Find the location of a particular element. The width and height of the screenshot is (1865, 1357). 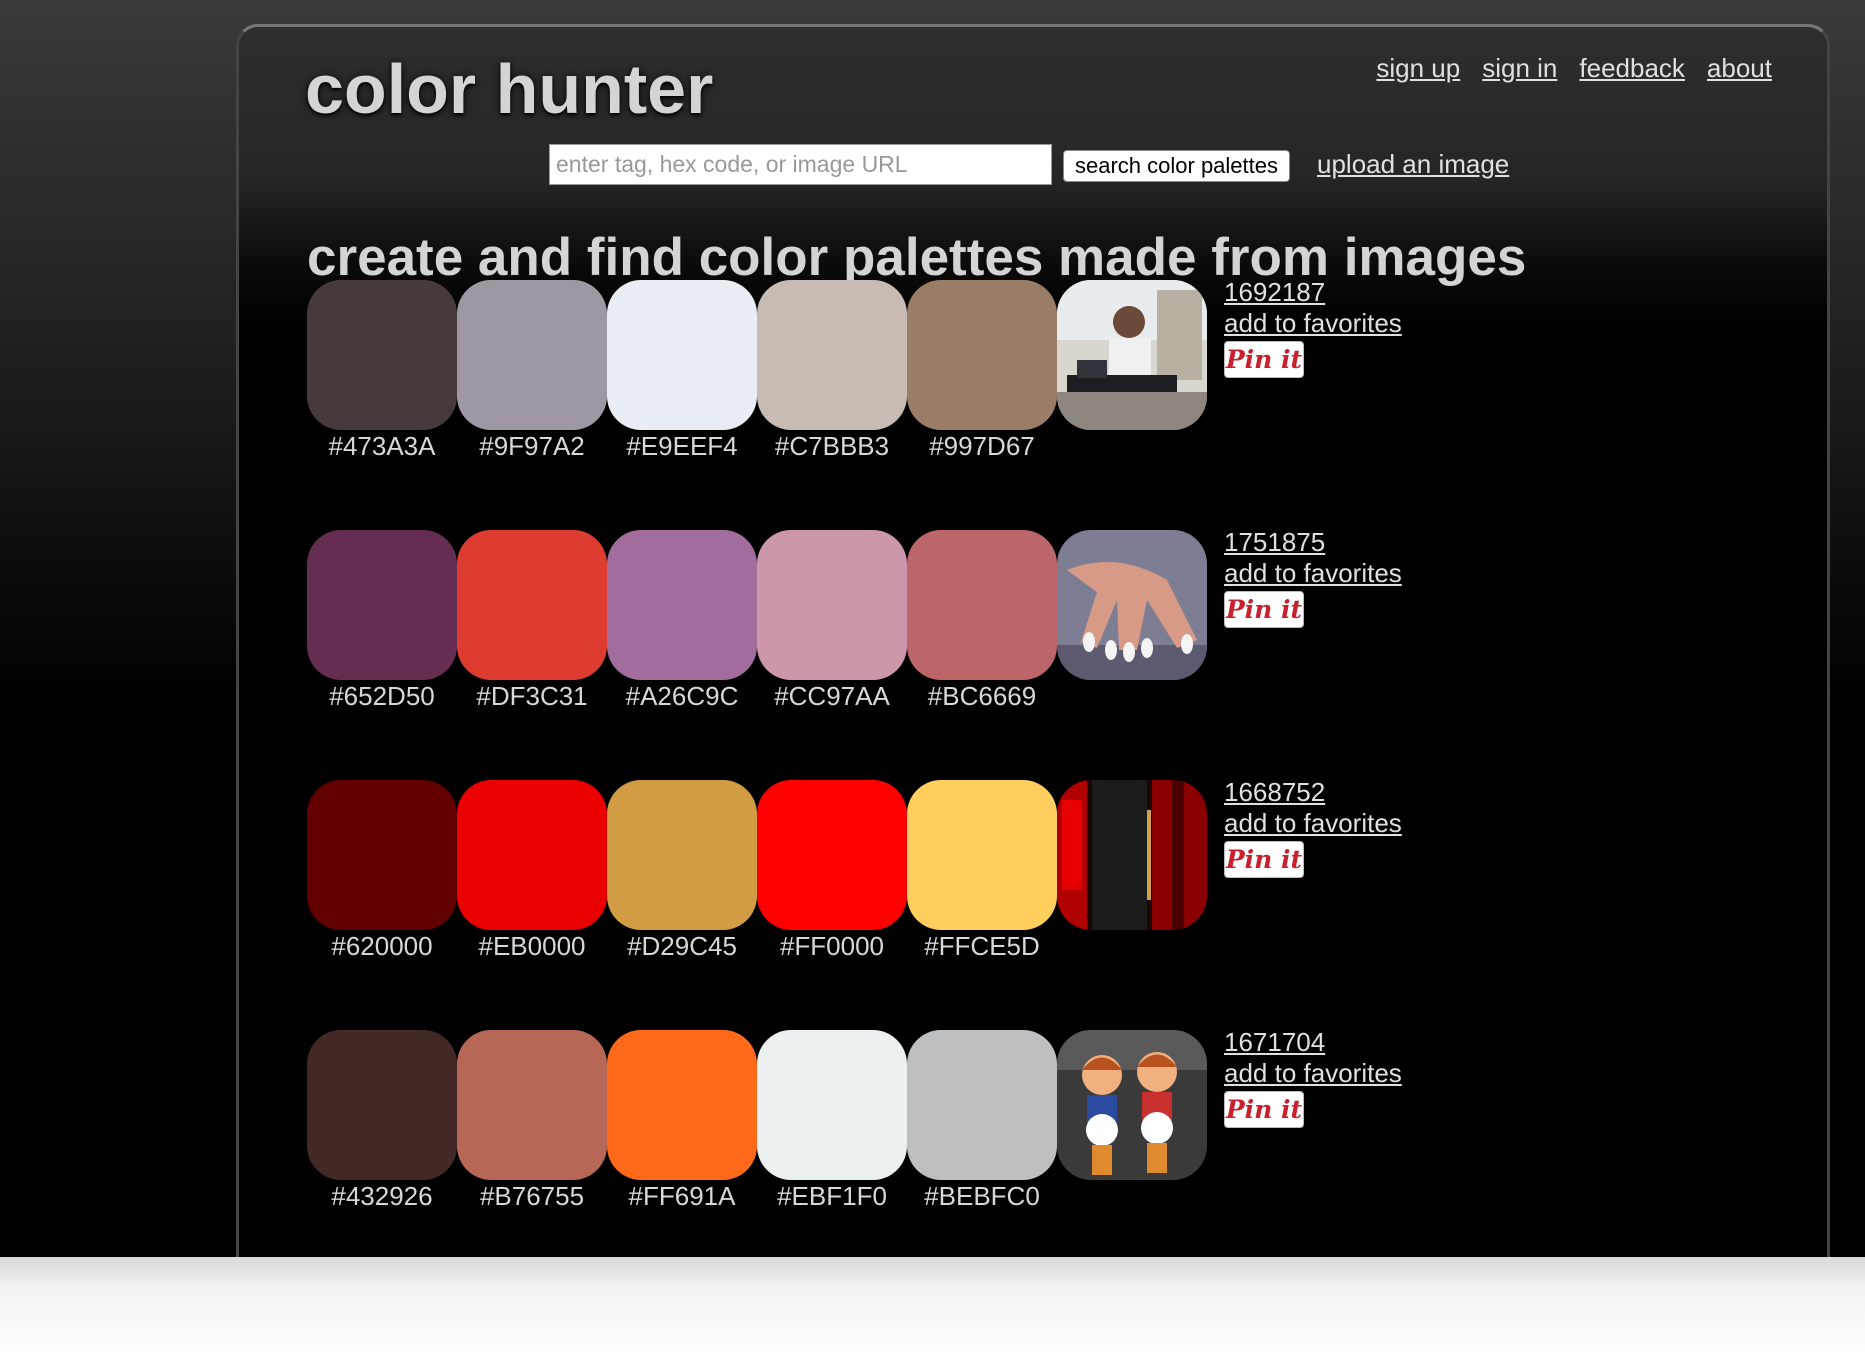

hex-label: #9F97A2 is located at coordinates (532, 446).